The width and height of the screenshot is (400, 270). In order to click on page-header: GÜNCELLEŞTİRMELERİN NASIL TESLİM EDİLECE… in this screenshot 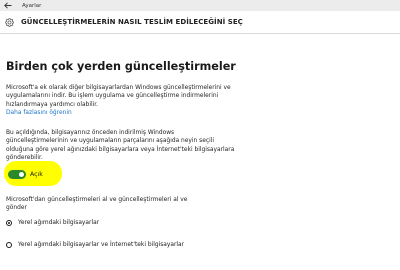, I will do `click(200, 22)`.